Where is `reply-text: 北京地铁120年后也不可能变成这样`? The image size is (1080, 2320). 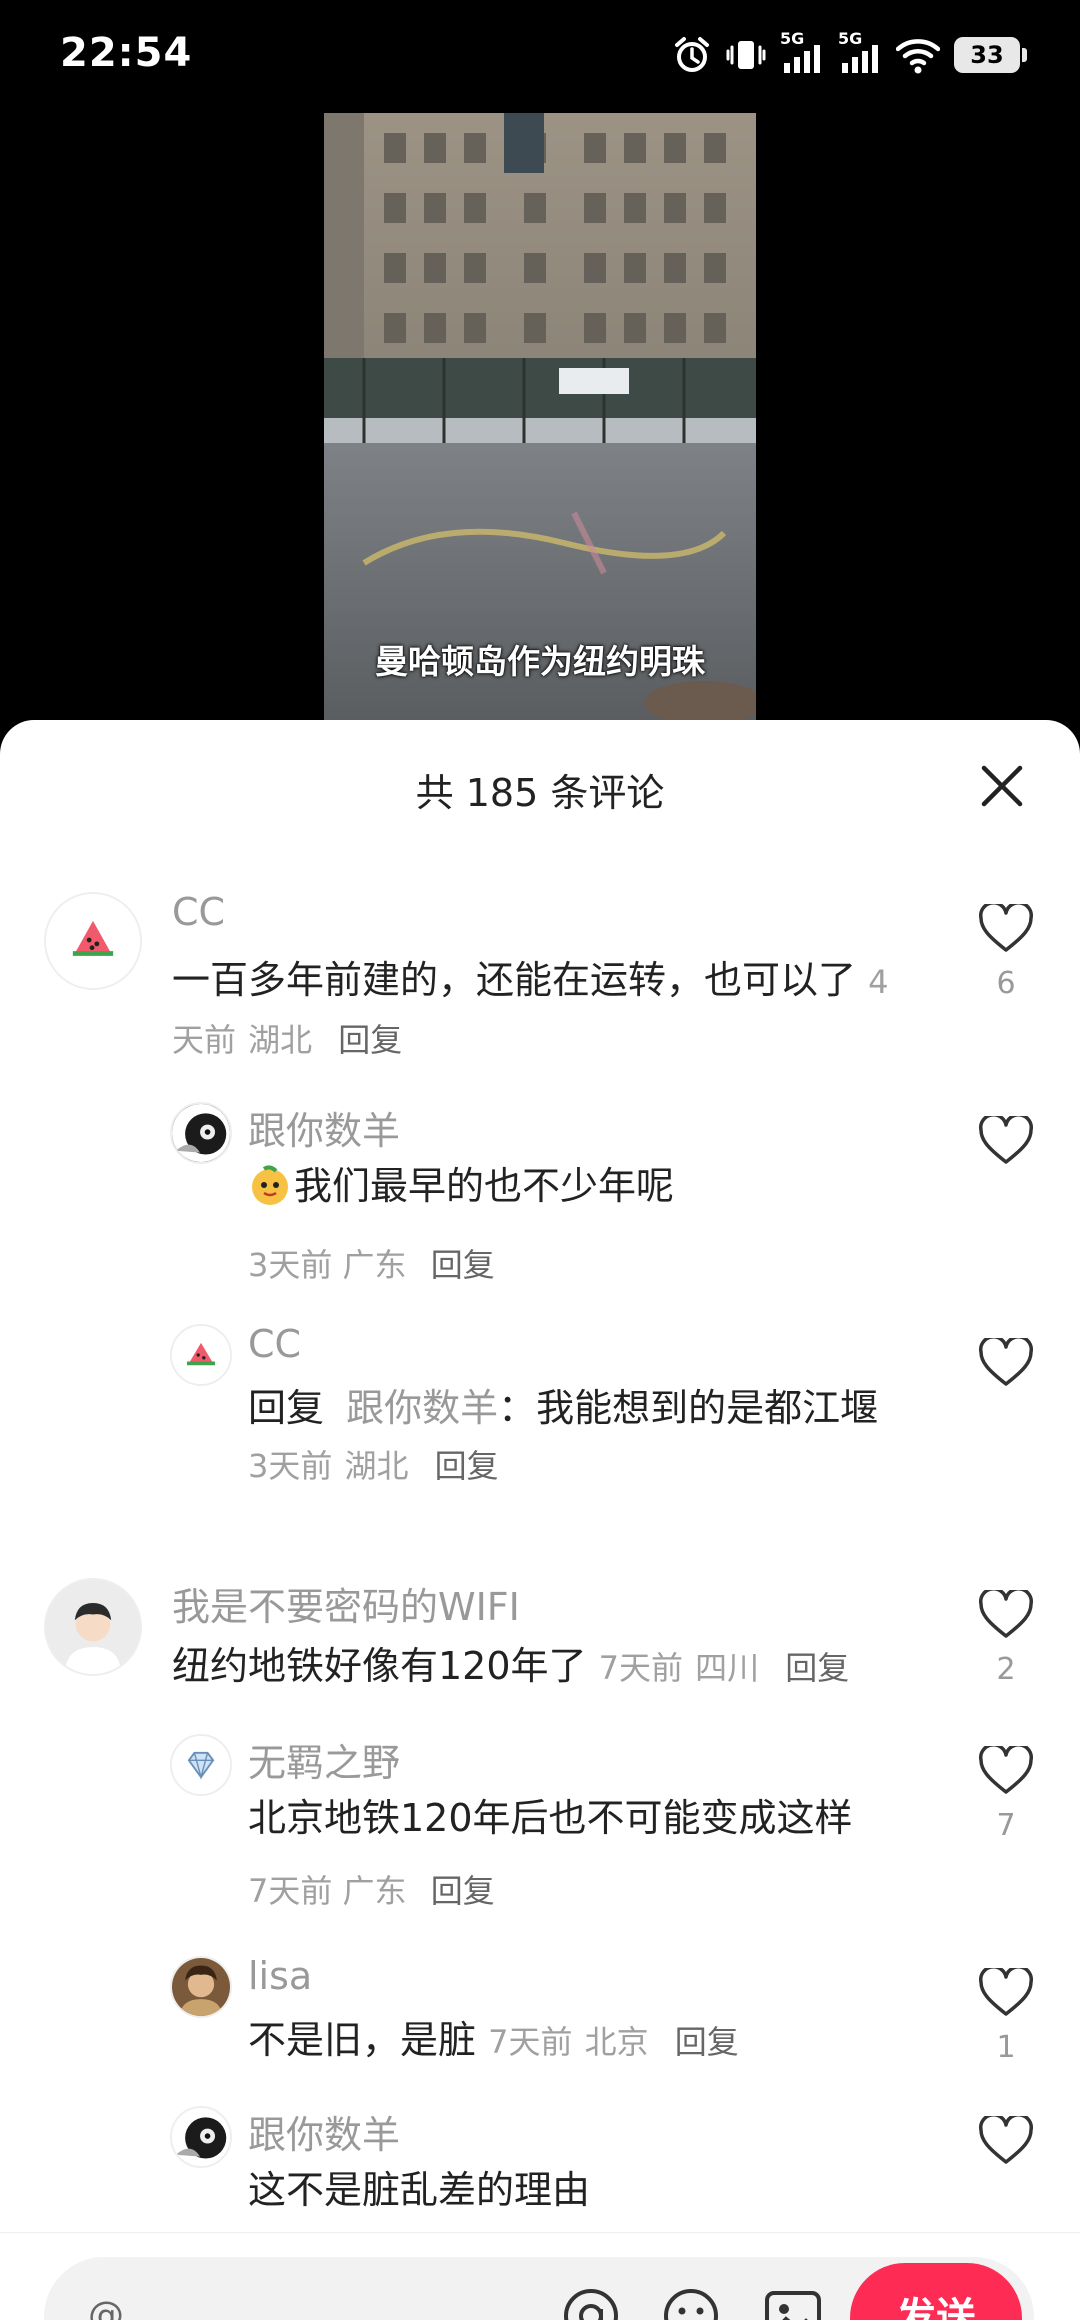
reply-text: 北京地铁120年后也不可能变成这样 is located at coordinates (588, 1818).